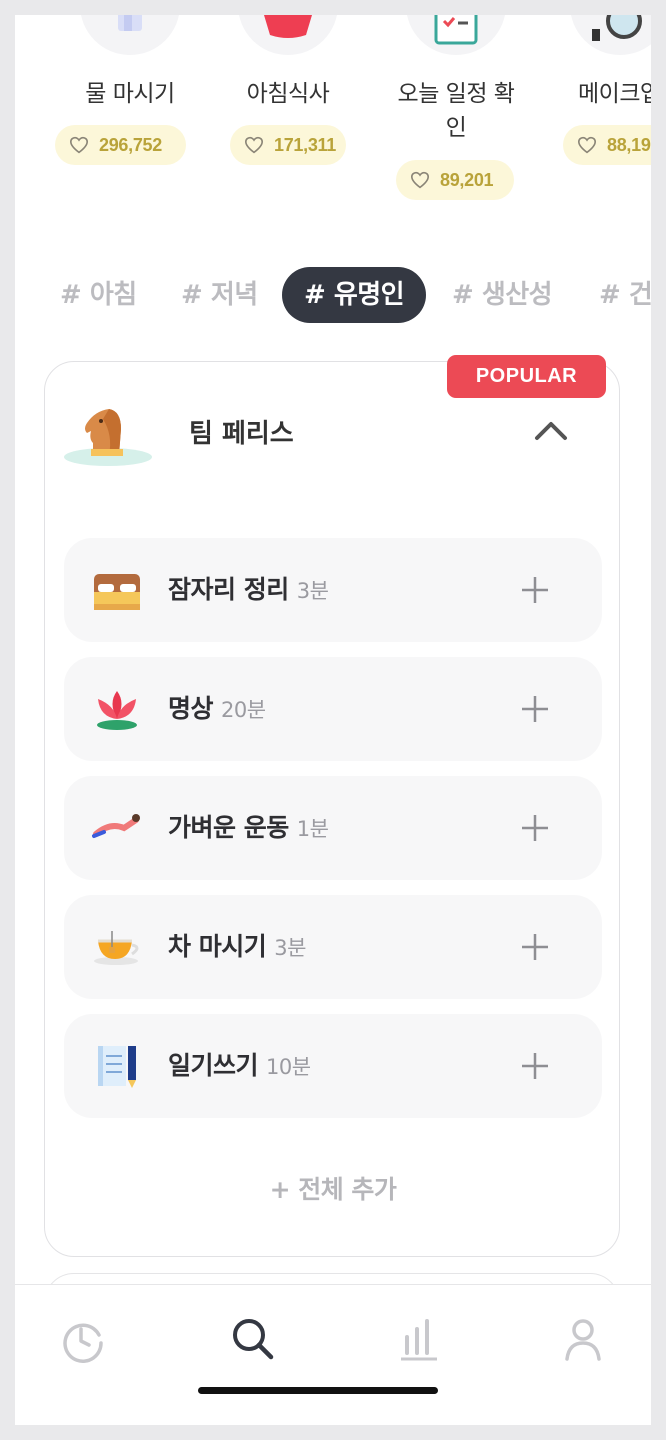 The image size is (666, 1440). I want to click on routine-name: 아침식사, so click(288, 94).